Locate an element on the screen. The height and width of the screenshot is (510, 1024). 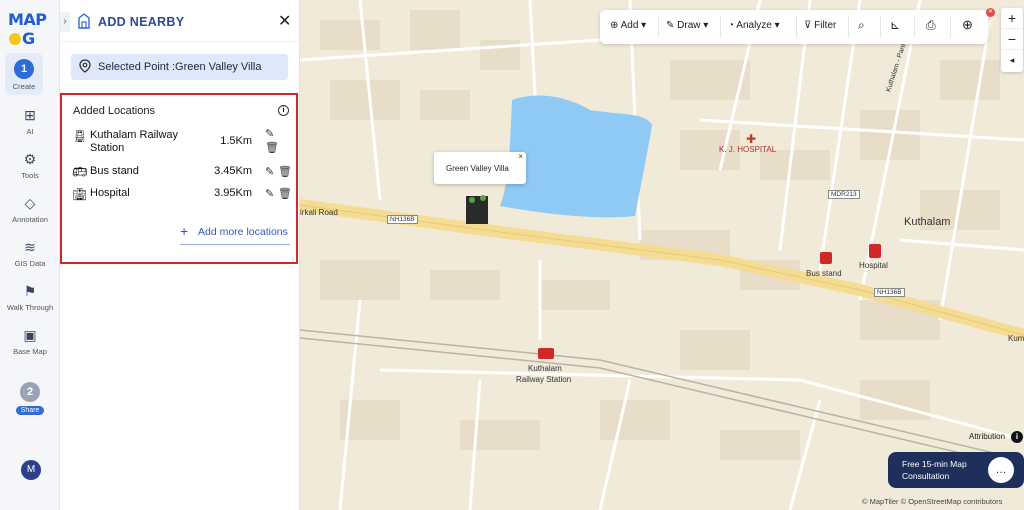
panel-header: › ADD NEARBY ✕ is located at coordinates (180, 21).